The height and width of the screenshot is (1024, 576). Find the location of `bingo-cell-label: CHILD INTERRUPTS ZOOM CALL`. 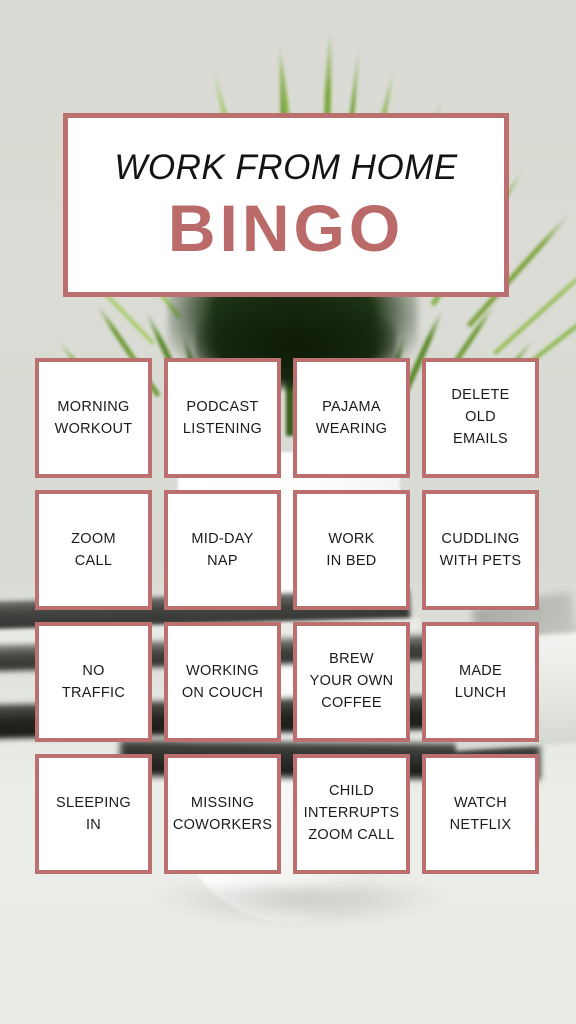

bingo-cell-label: CHILD INTERRUPTS ZOOM CALL is located at coordinates (351, 813).